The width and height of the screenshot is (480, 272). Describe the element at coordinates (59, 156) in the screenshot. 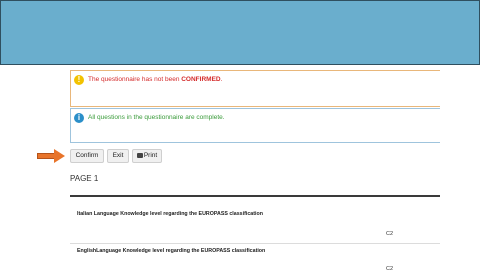

I see `pointer-arrow-icon` at that location.